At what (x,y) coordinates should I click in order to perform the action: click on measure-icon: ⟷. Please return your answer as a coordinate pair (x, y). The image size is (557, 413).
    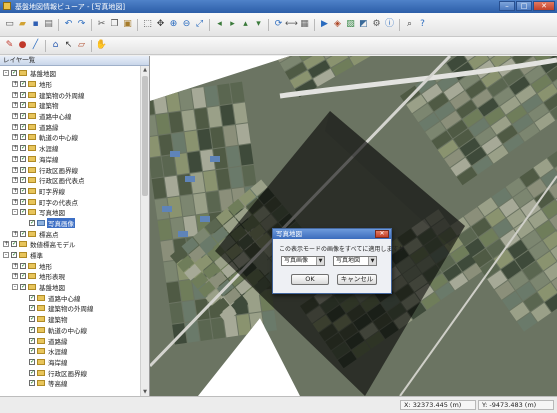
    Looking at the image, I should click on (291, 24).